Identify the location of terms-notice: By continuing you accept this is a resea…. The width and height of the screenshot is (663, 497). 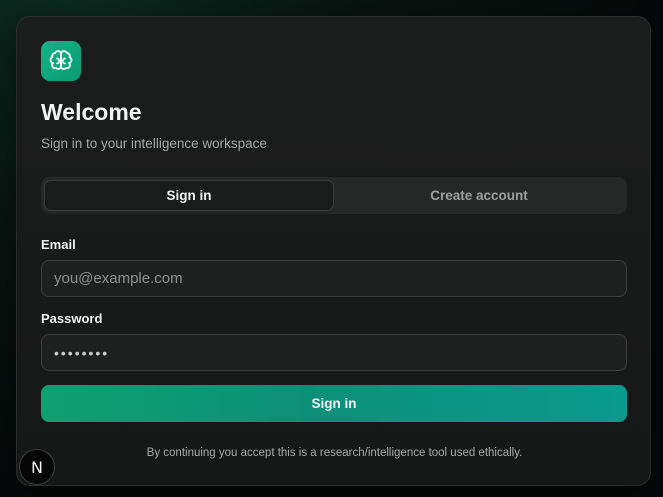
(334, 453).